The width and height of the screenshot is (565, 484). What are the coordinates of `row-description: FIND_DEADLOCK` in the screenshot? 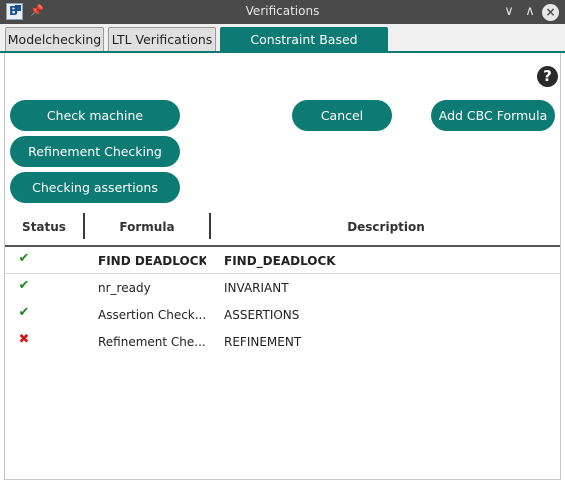 It's located at (389, 261).